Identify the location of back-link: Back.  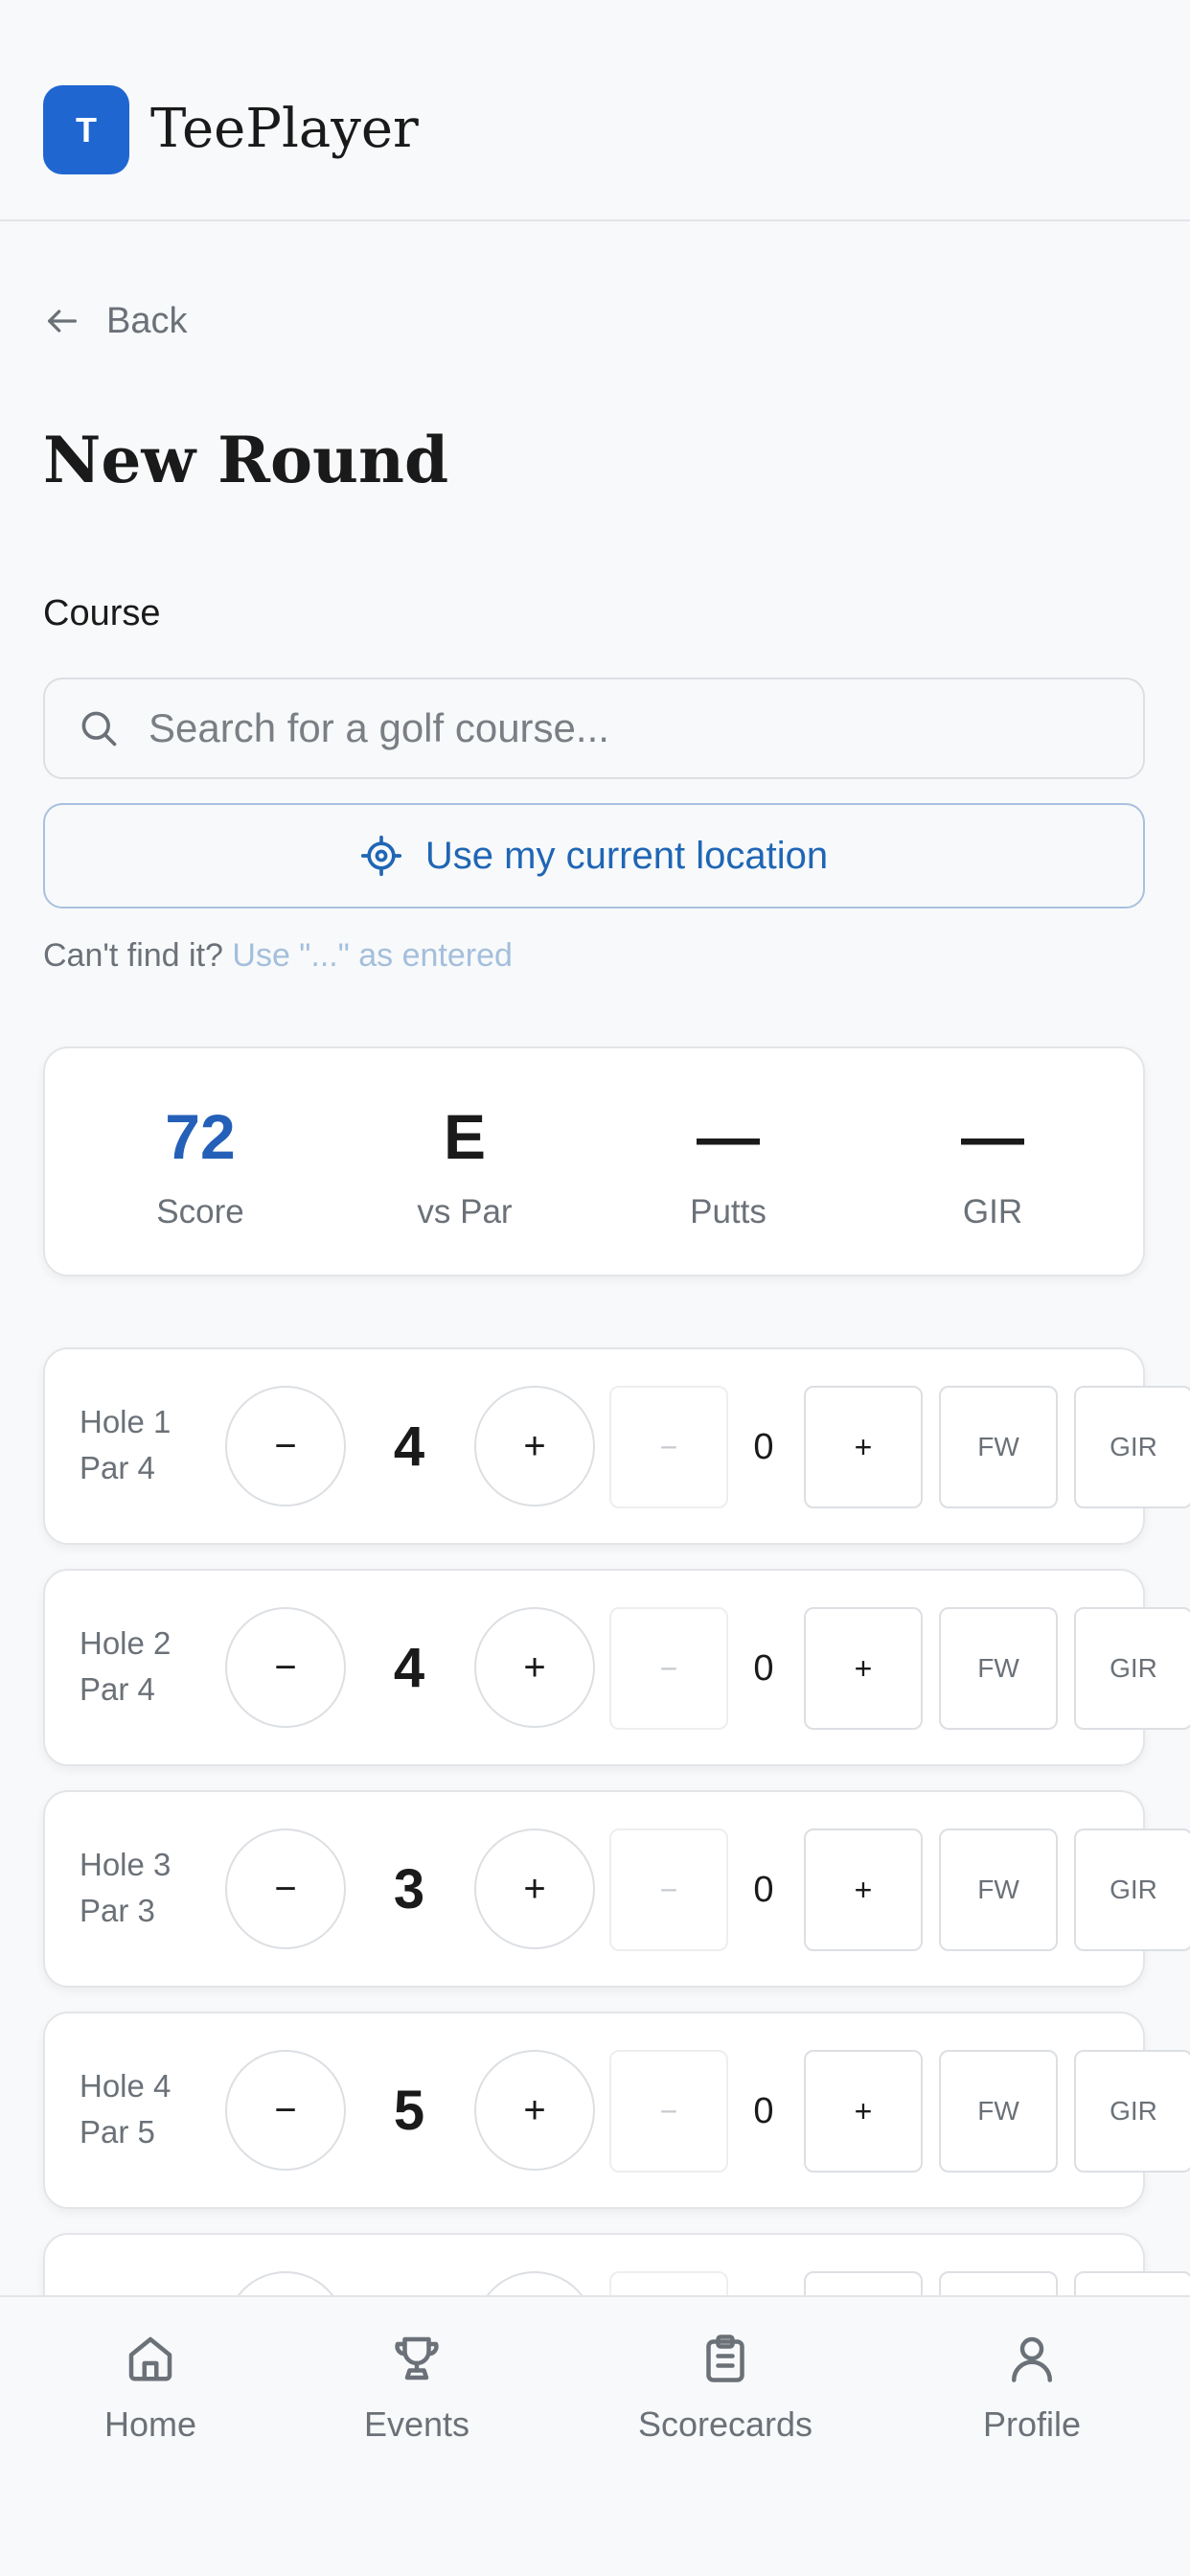
(115, 321).